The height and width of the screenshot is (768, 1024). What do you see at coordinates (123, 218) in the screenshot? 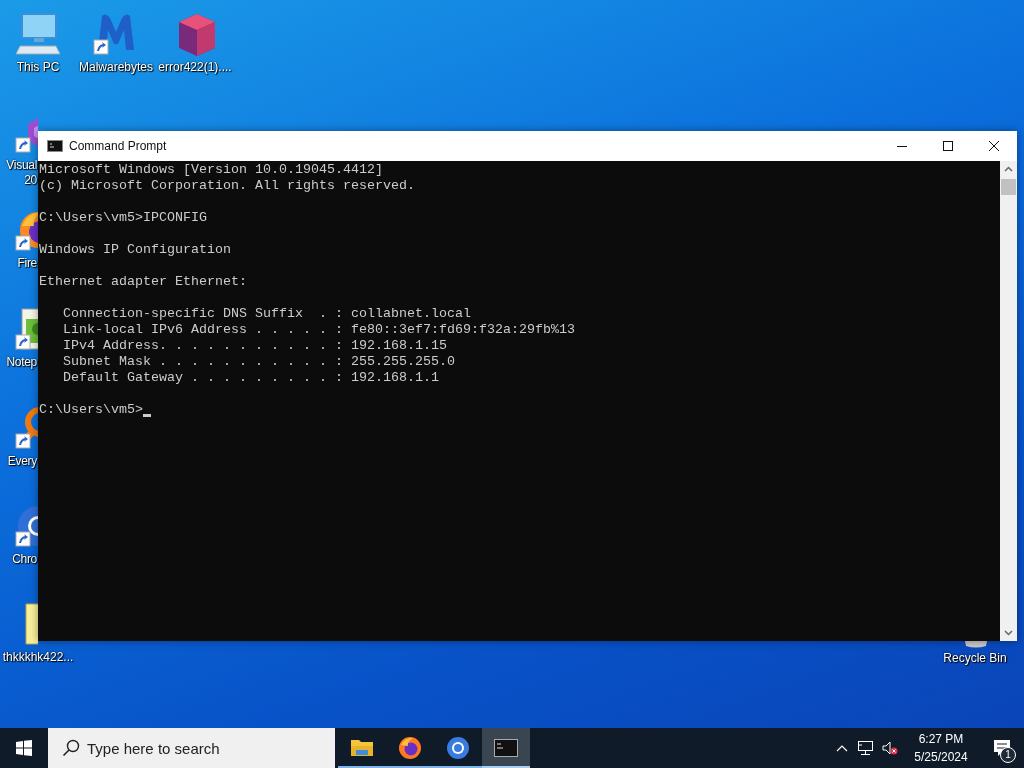
I see `console-line: C:\Users\vm5>IPCONFIG` at bounding box center [123, 218].